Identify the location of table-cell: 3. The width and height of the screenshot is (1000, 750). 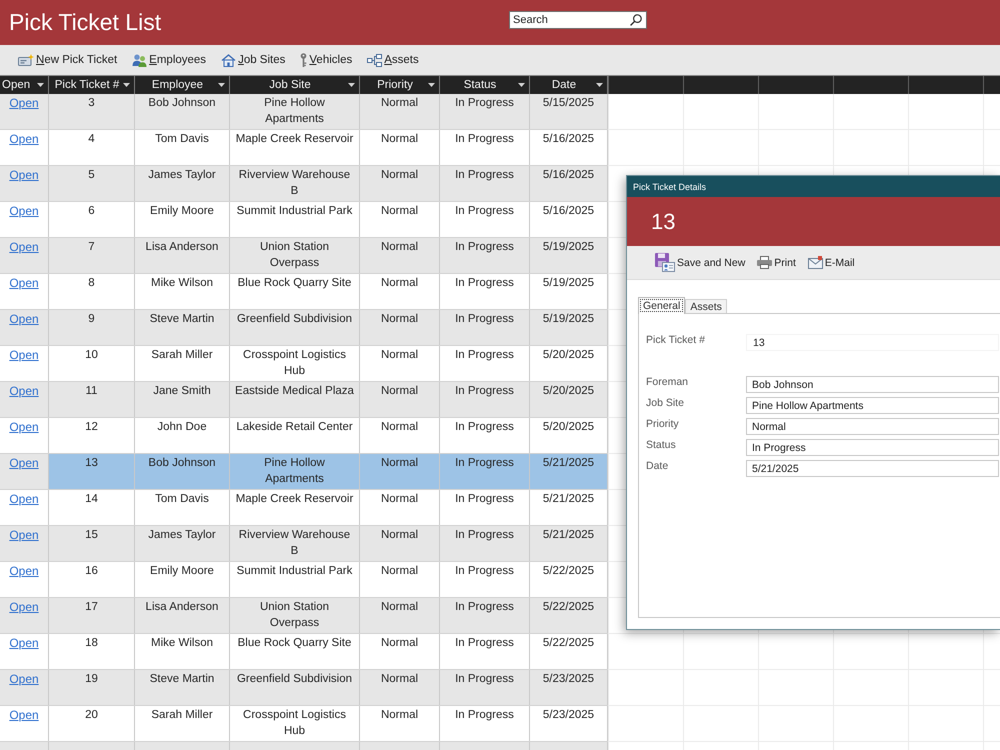
(92, 111).